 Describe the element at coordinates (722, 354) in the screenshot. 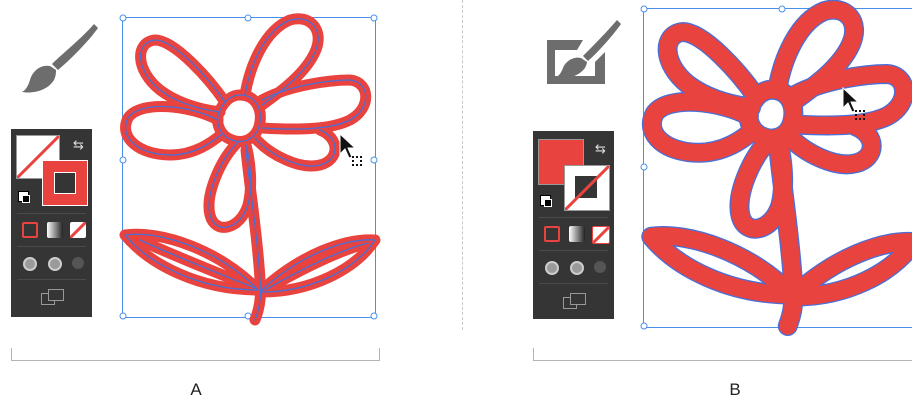

I see `panel-b-bracket` at that location.